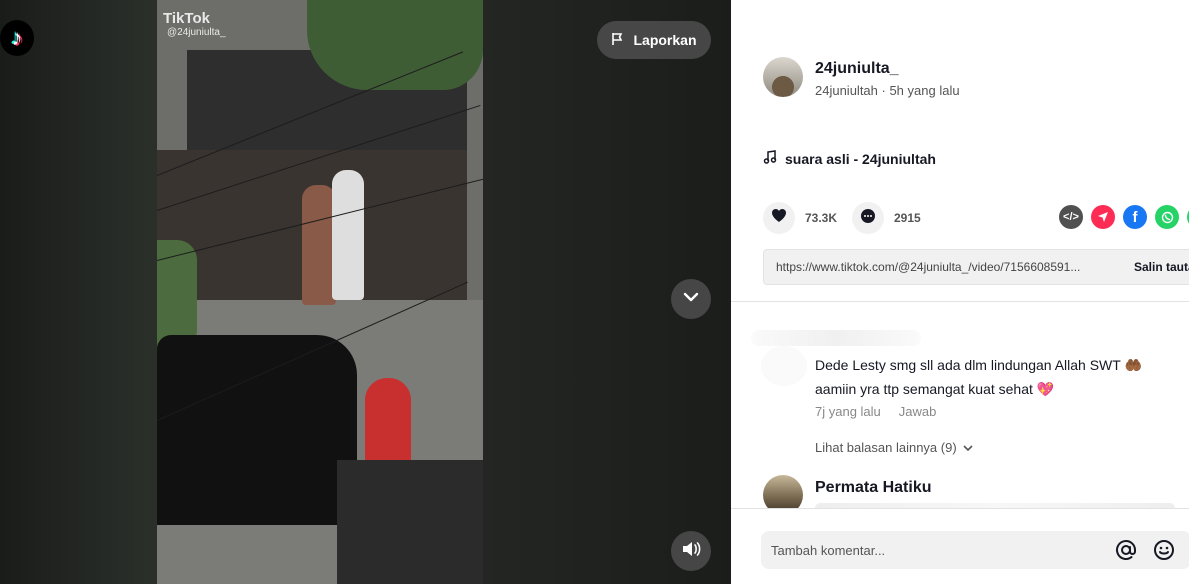 The image size is (1189, 584). Describe the element at coordinates (186, 18) in the screenshot. I see `watermark-title: TikTok` at that location.